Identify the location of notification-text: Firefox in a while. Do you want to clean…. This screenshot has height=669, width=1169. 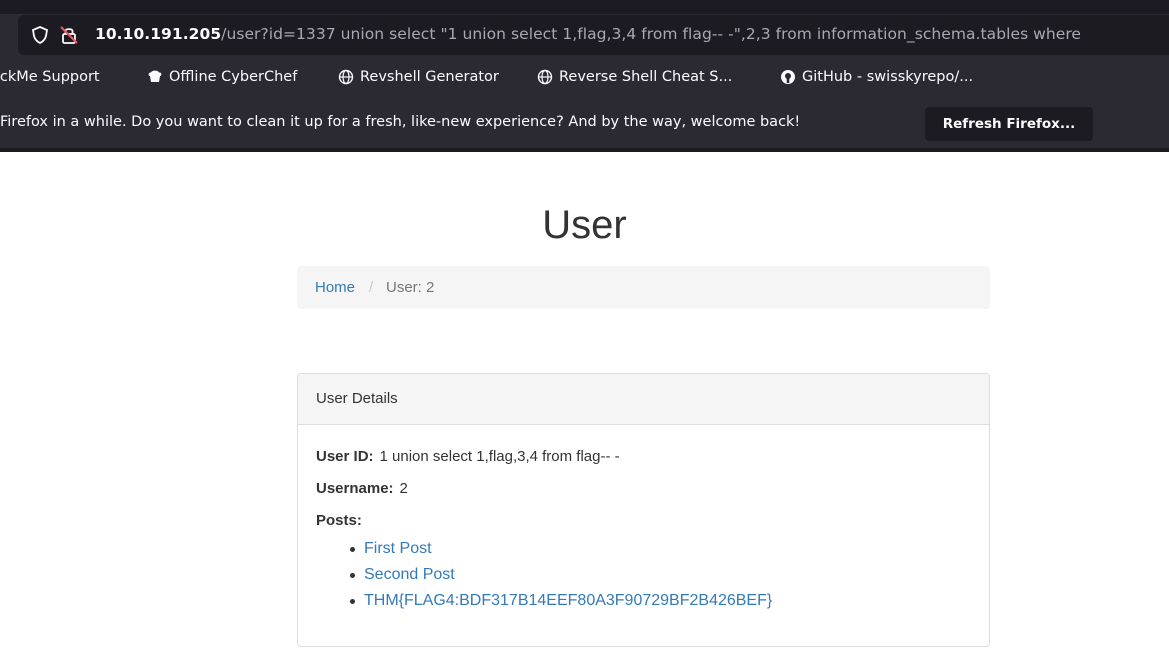
(400, 122).